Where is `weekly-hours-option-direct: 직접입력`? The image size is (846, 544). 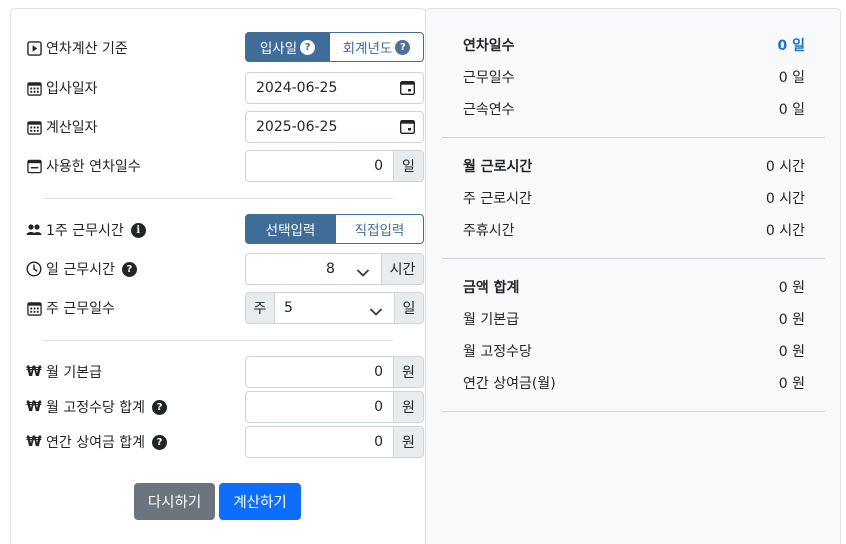 weekly-hours-option-direct: 직접입력 is located at coordinates (379, 229).